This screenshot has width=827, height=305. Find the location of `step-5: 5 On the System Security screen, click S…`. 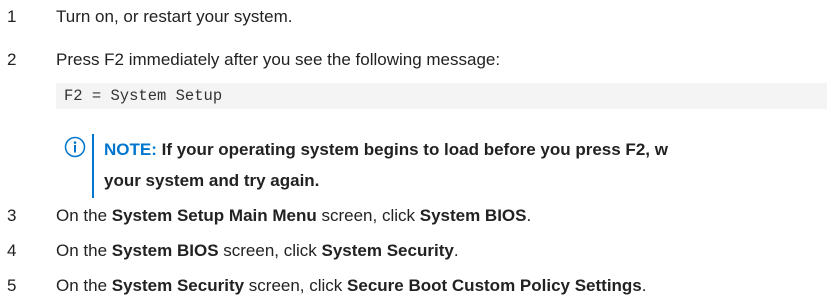

step-5: 5 On the System Security screen, click S… is located at coordinates (413, 286).